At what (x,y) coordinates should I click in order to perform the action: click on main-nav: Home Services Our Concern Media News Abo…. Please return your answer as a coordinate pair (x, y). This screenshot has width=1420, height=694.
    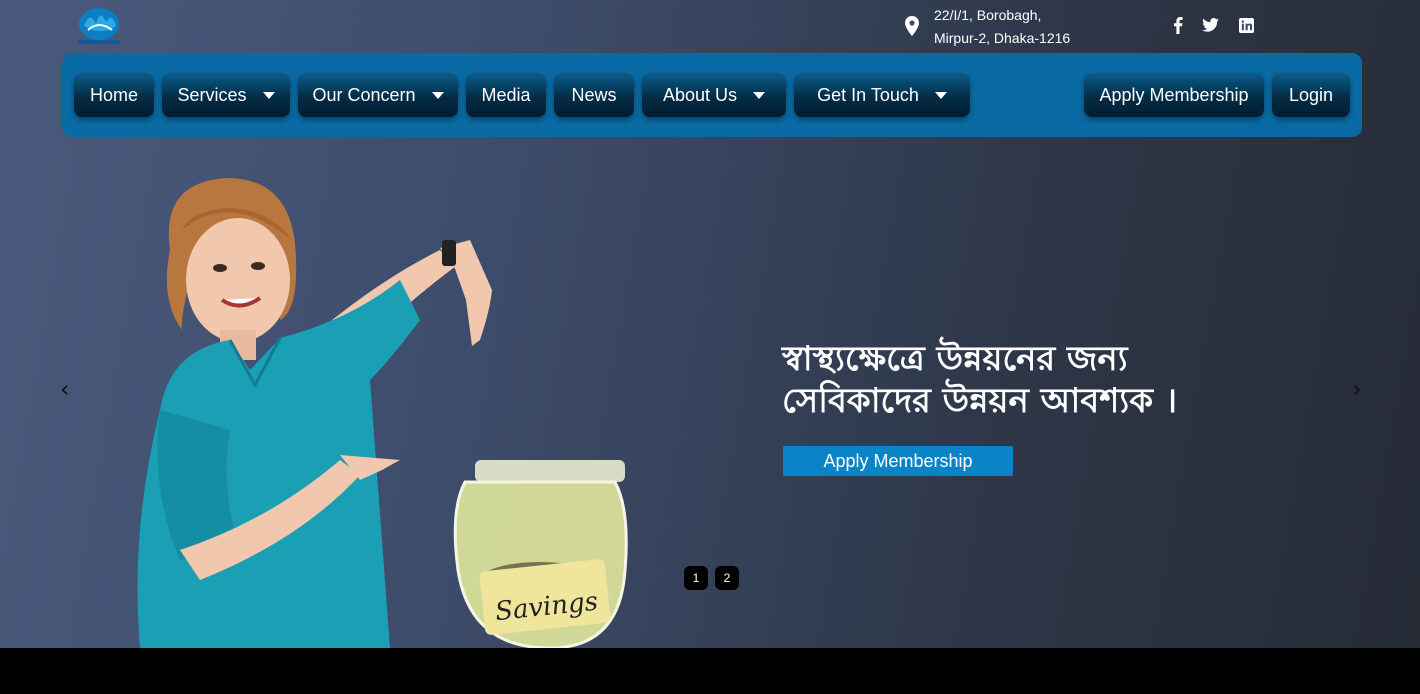
    Looking at the image, I should click on (712, 95).